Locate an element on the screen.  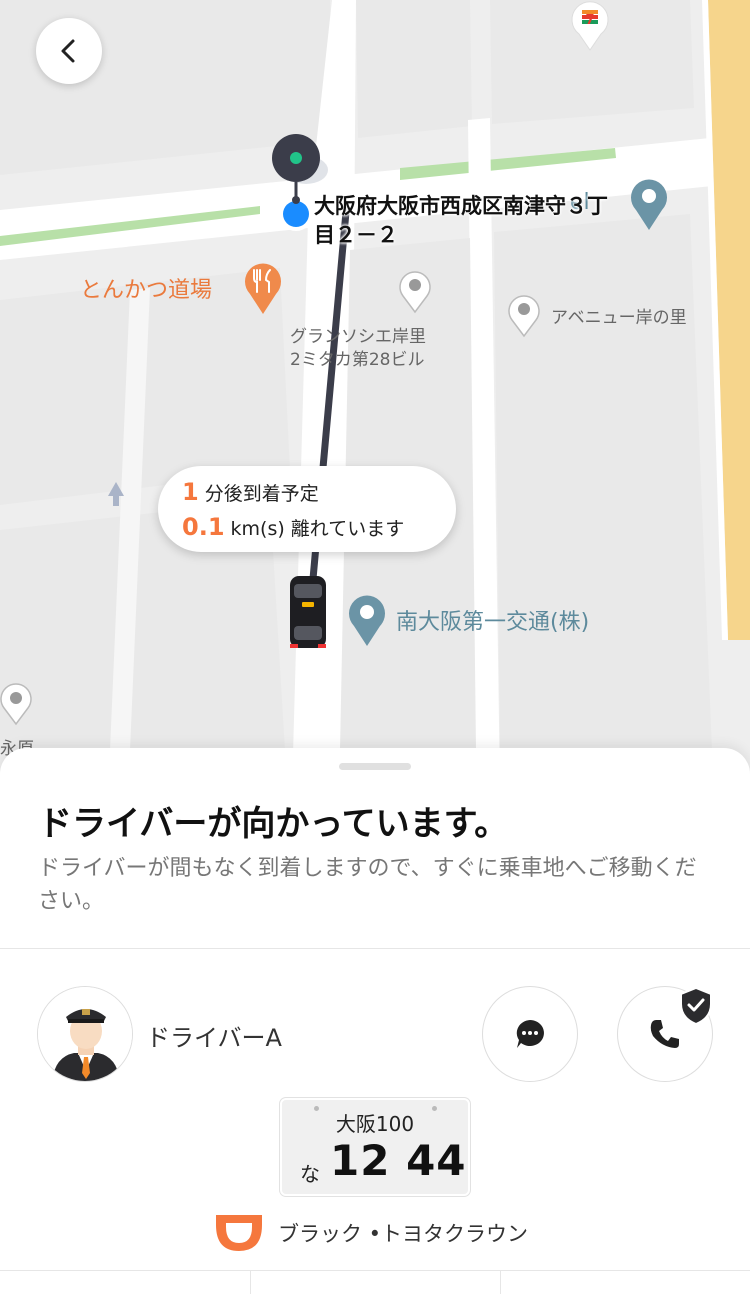
poi-avenue-label: アベニュー岸の里 is located at coordinates (619, 318).